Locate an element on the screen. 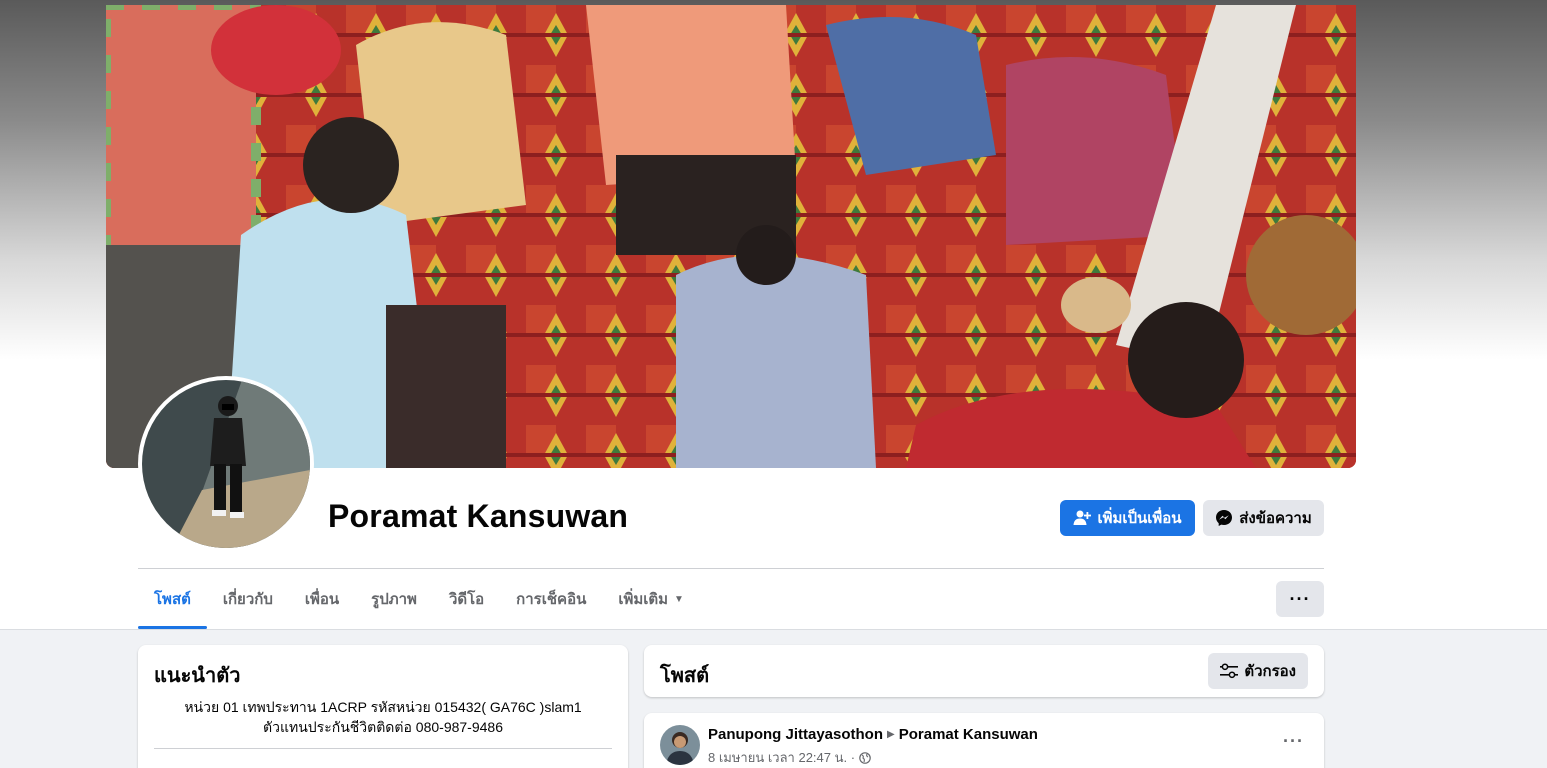 This screenshot has height=768, width=1547. posts-header-card: โพสต์ ตัวกรอง is located at coordinates (984, 671).